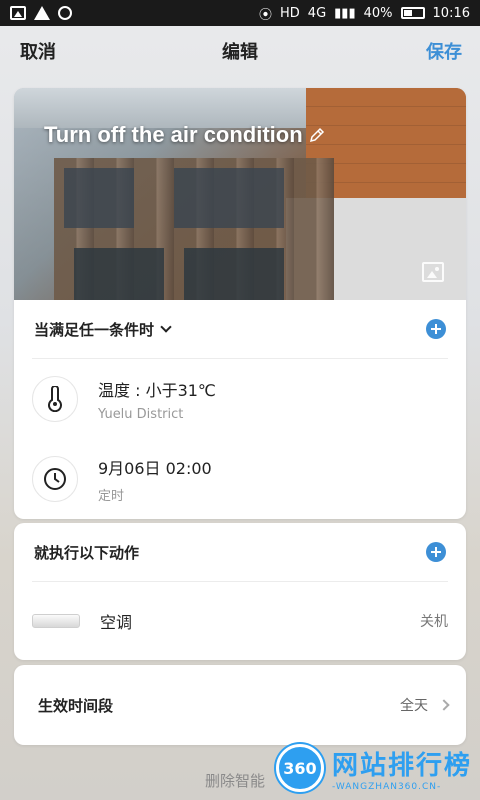  I want to click on warning-icon, so click(42, 13).